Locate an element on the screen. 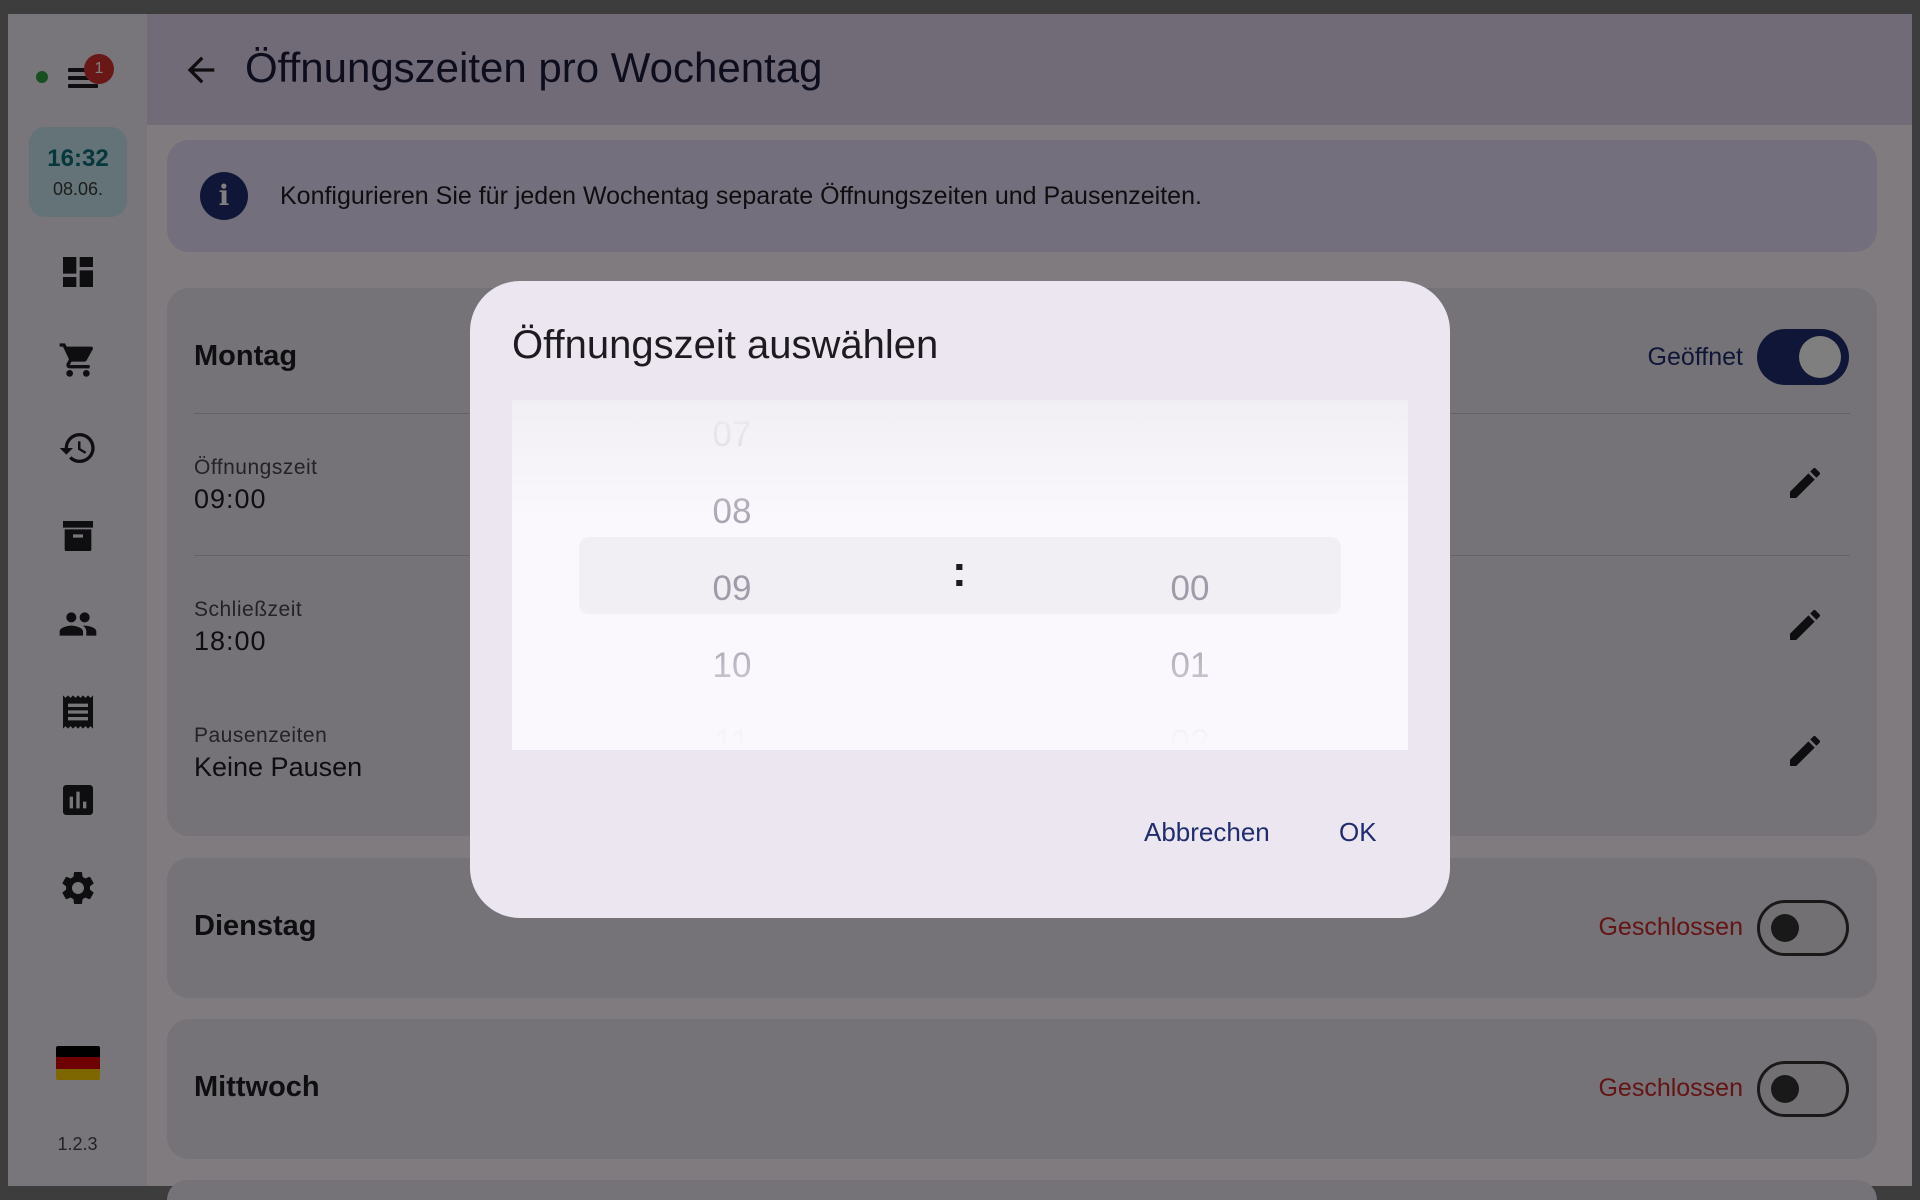 The width and height of the screenshot is (1920, 1200). minute-option-selected: 00 is located at coordinates (1190, 589).